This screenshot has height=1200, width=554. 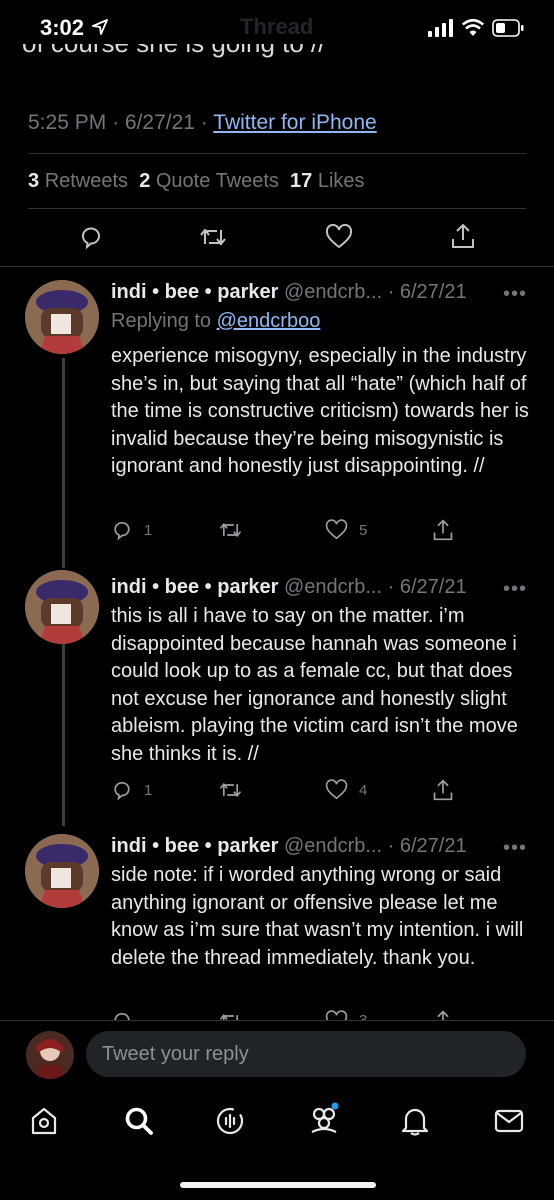 What do you see at coordinates (363, 790) in the screenshot?
I see `like-count: 4` at bounding box center [363, 790].